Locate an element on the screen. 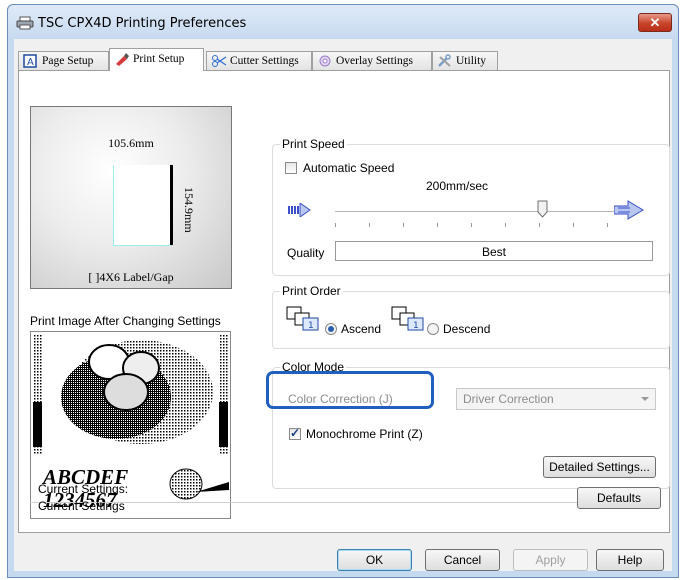 This screenshot has width=680, height=580. title-bar: TSC CPX4D Printing Preferences ✕ is located at coordinates (343, 22).